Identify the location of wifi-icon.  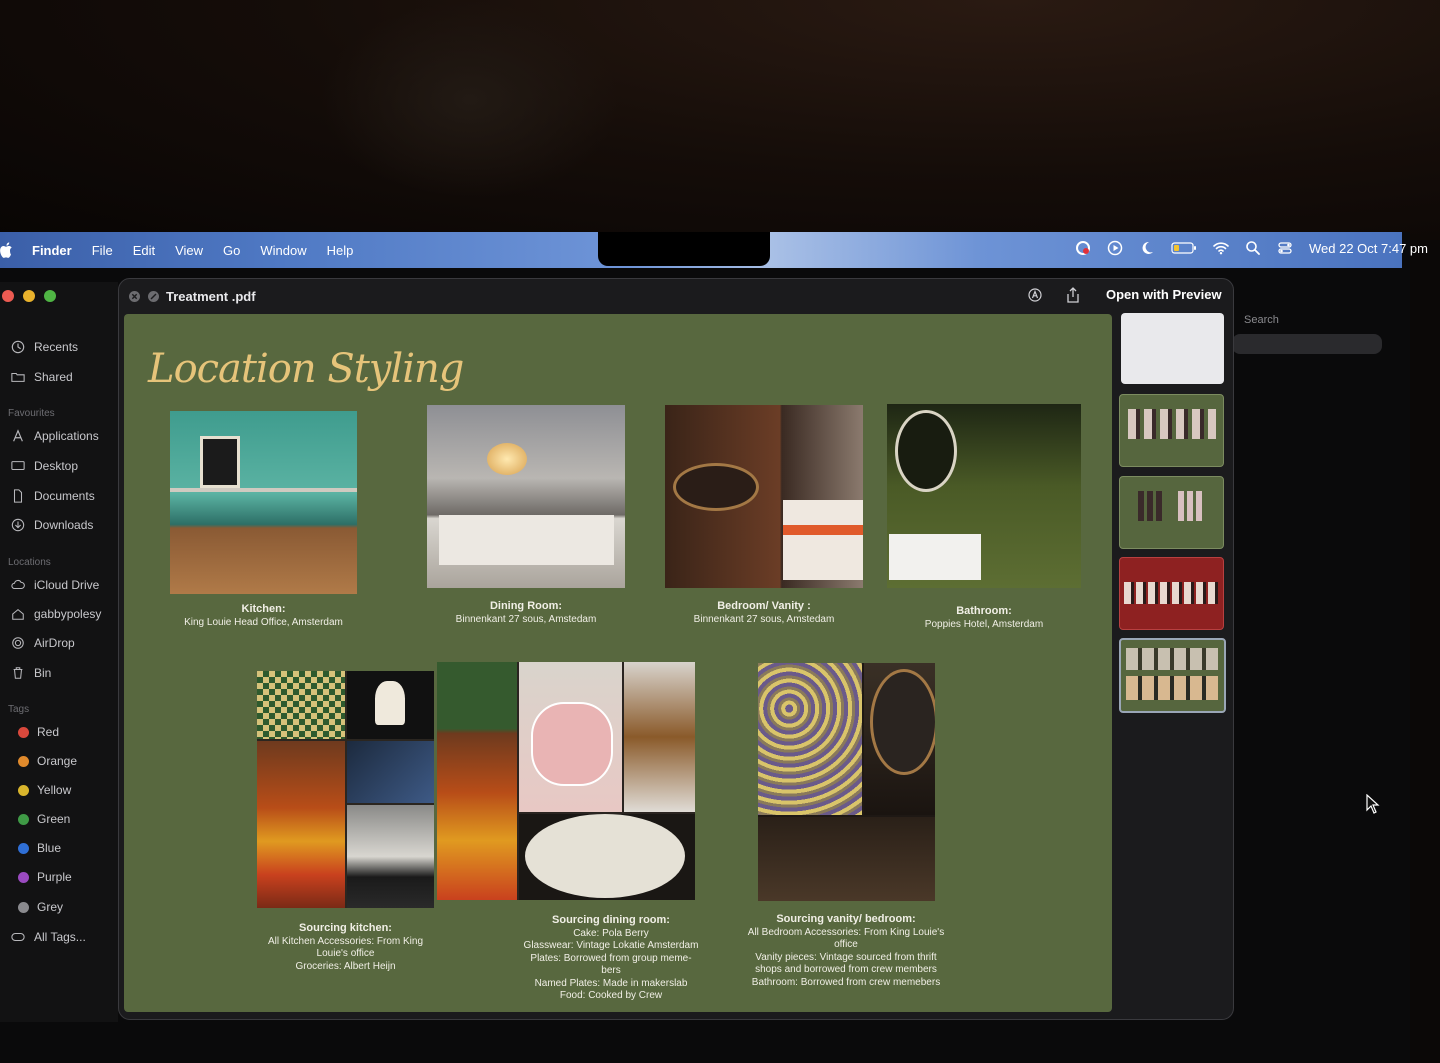
(1221, 248).